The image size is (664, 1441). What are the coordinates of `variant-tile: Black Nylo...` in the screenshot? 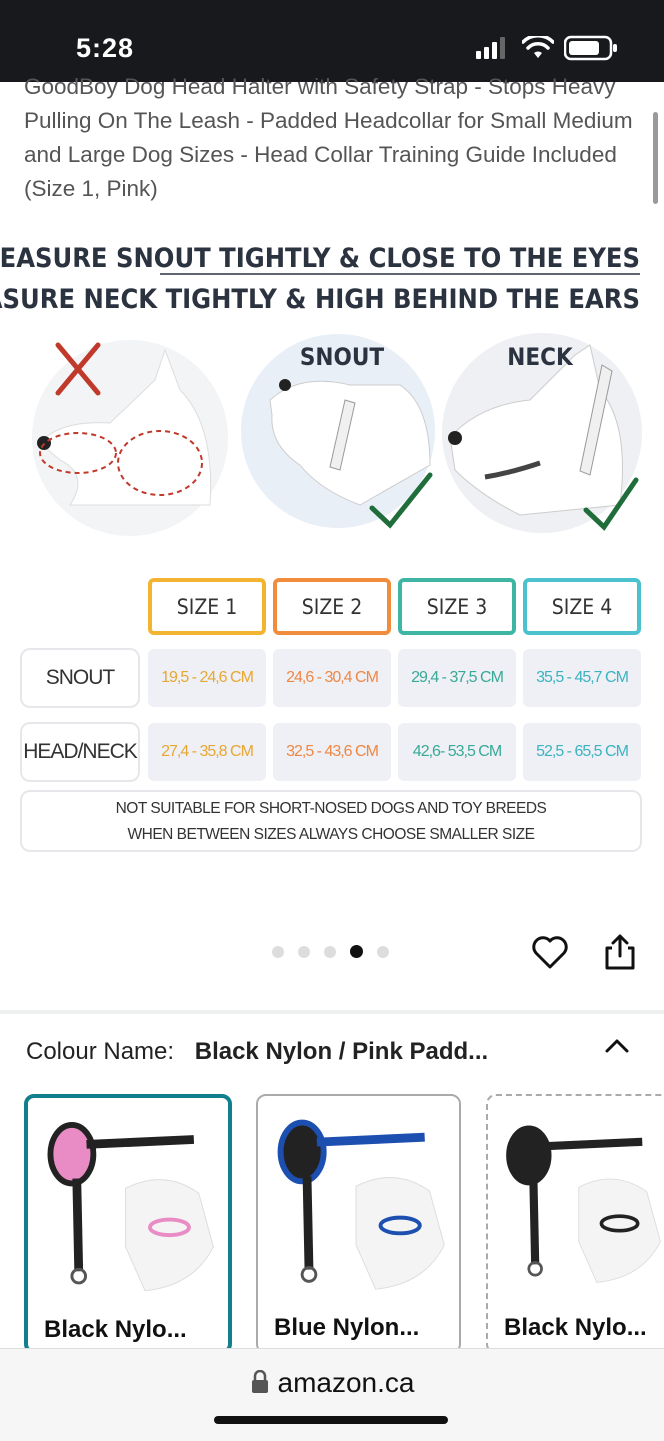 It's located at (575, 1224).